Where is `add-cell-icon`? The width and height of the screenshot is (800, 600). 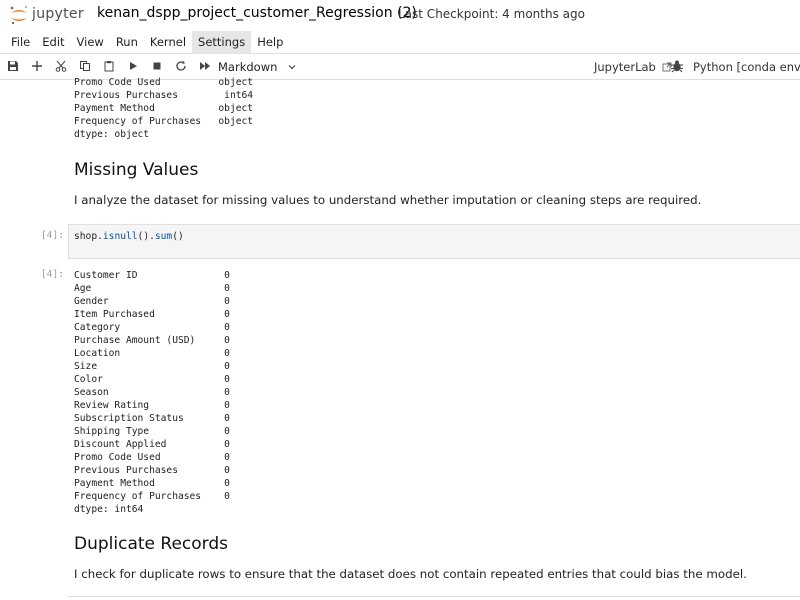 add-cell-icon is located at coordinates (37, 66).